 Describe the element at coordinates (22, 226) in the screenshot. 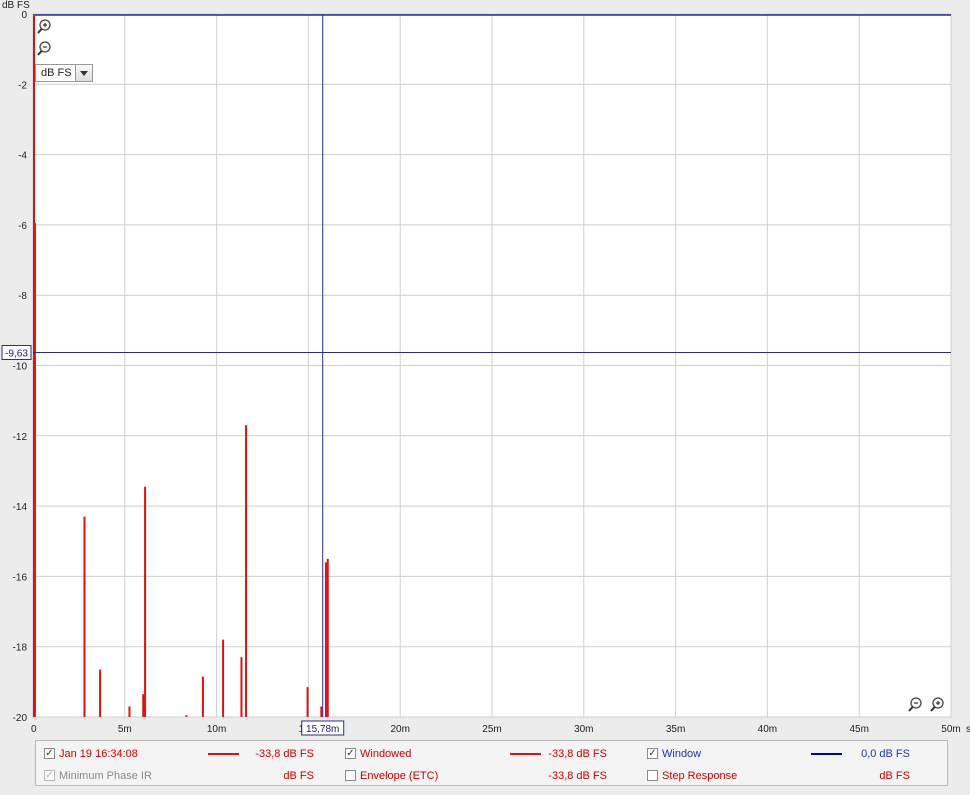

I see `y-tick-label: -6` at that location.